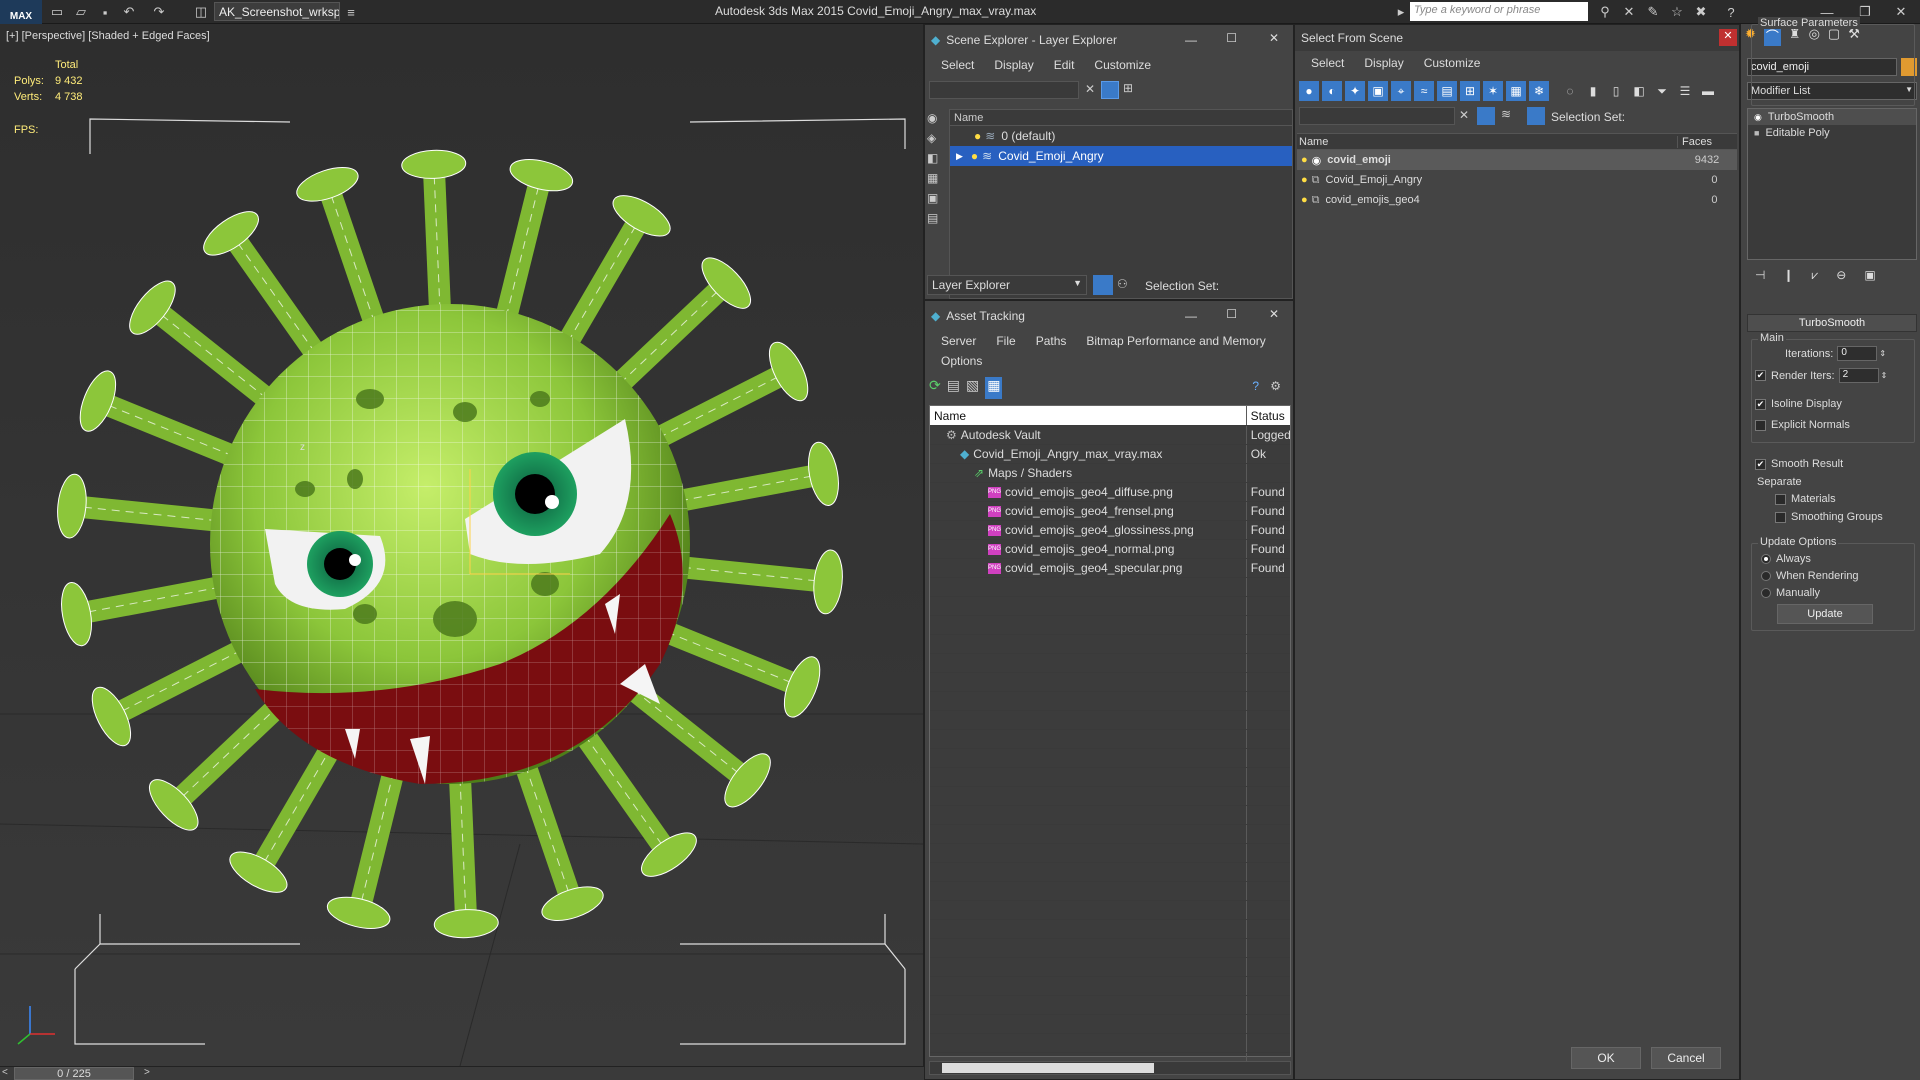 The height and width of the screenshot is (1080, 1920). What do you see at coordinates (1110, 568) in the screenshot?
I see `asset-row: PNG covid_emojis_geo4_specular.png Found` at bounding box center [1110, 568].